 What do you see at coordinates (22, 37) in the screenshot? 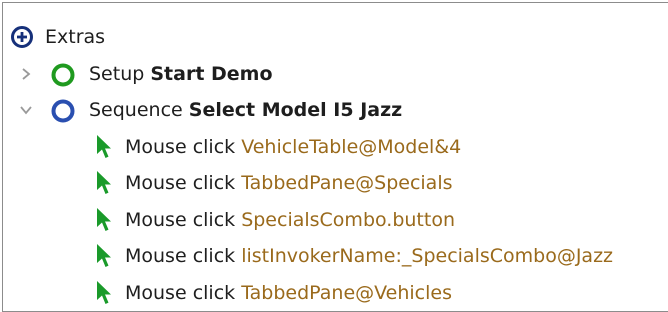
I see `plus-circle-icon` at bounding box center [22, 37].